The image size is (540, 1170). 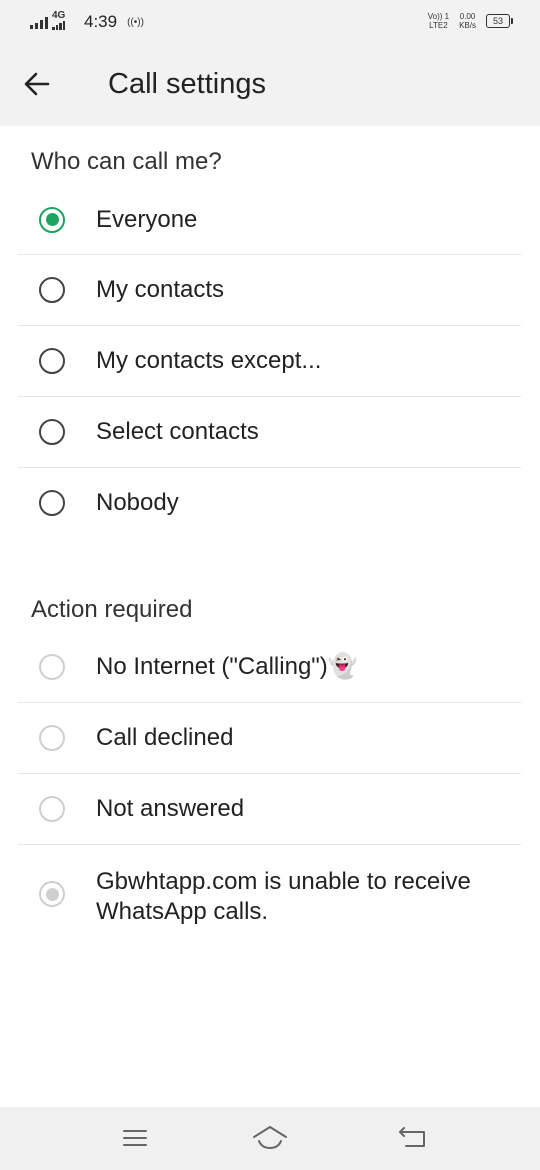 What do you see at coordinates (147, 219) in the screenshot?
I see `option-label: Everyone` at bounding box center [147, 219].